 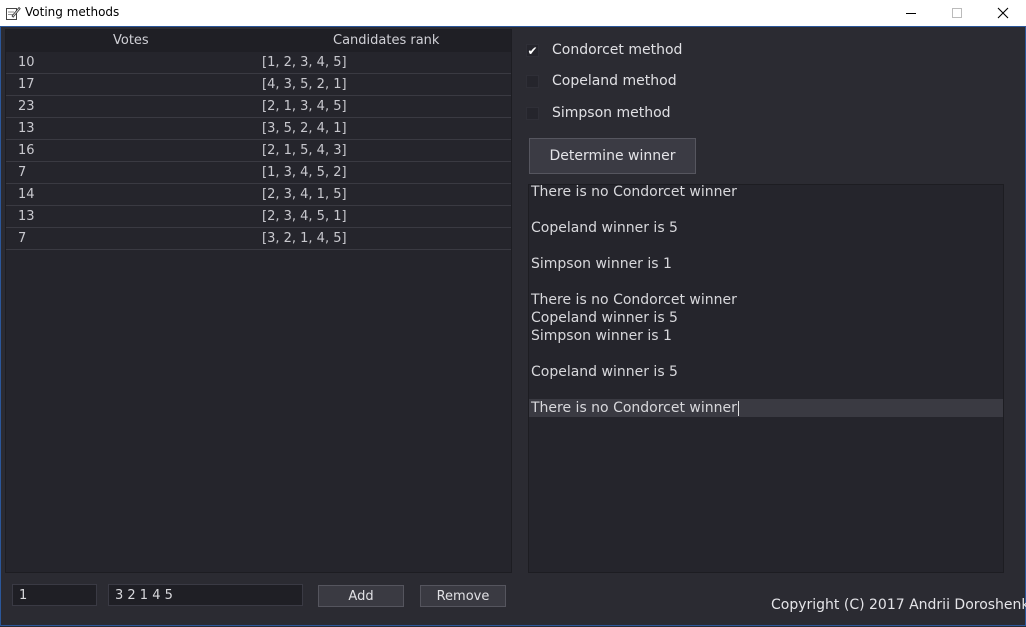 What do you see at coordinates (205, 595) in the screenshot?
I see `rank-input` at bounding box center [205, 595].